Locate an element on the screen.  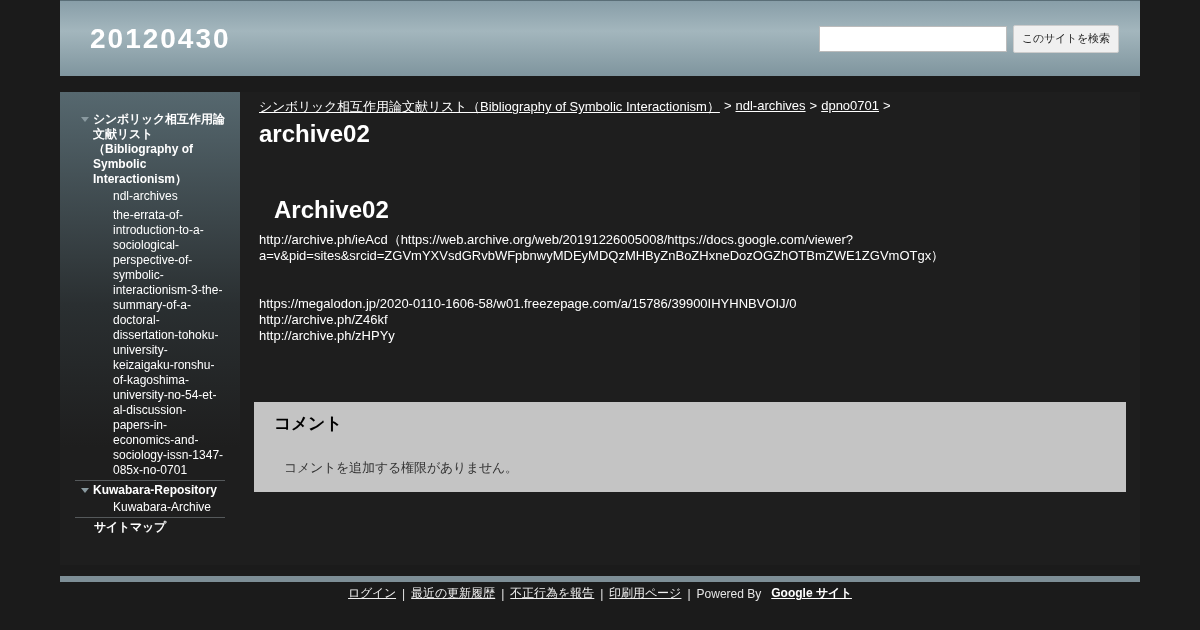
footer-link: 不正行為を報告 is located at coordinates (552, 593).